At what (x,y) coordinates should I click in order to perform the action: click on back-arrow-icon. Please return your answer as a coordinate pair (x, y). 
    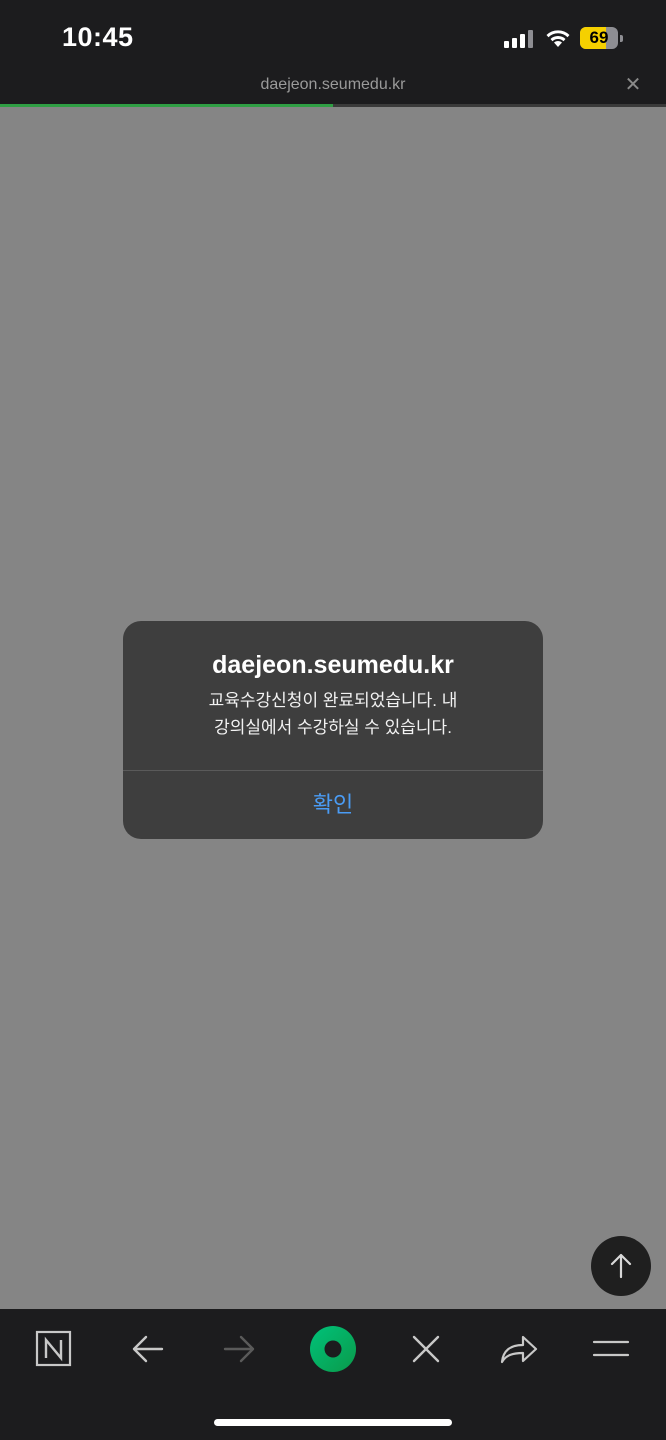
    Looking at the image, I should click on (148, 1349).